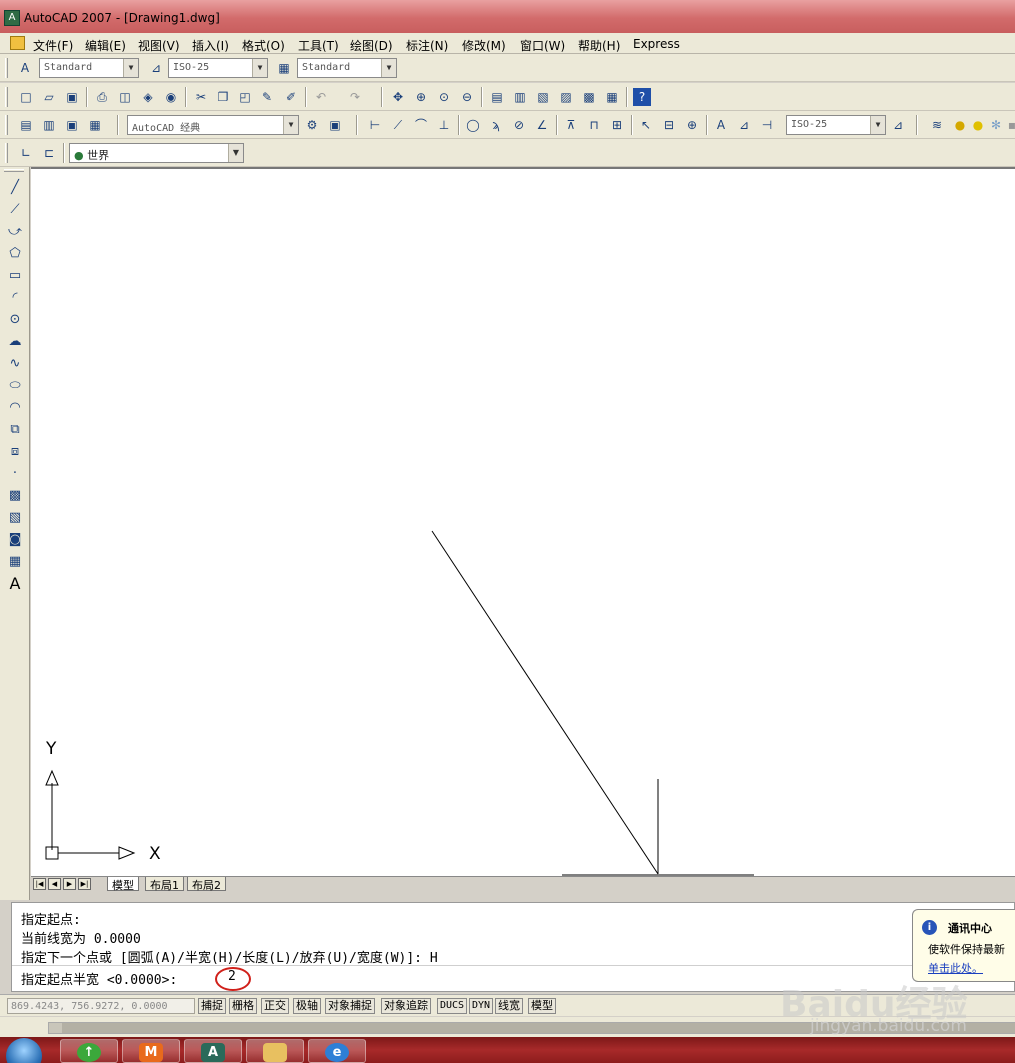 The width and height of the screenshot is (1015, 1063). I want to click on sheet-set-icon: ▨, so click(566, 97).